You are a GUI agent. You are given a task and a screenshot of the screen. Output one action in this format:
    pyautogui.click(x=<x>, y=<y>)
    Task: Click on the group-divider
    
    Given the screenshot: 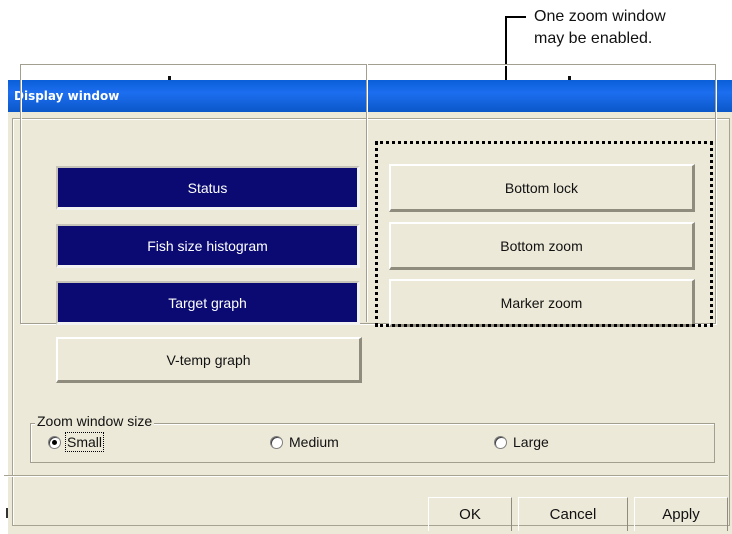 What is the action you would take?
    pyautogui.click(x=366, y=193)
    